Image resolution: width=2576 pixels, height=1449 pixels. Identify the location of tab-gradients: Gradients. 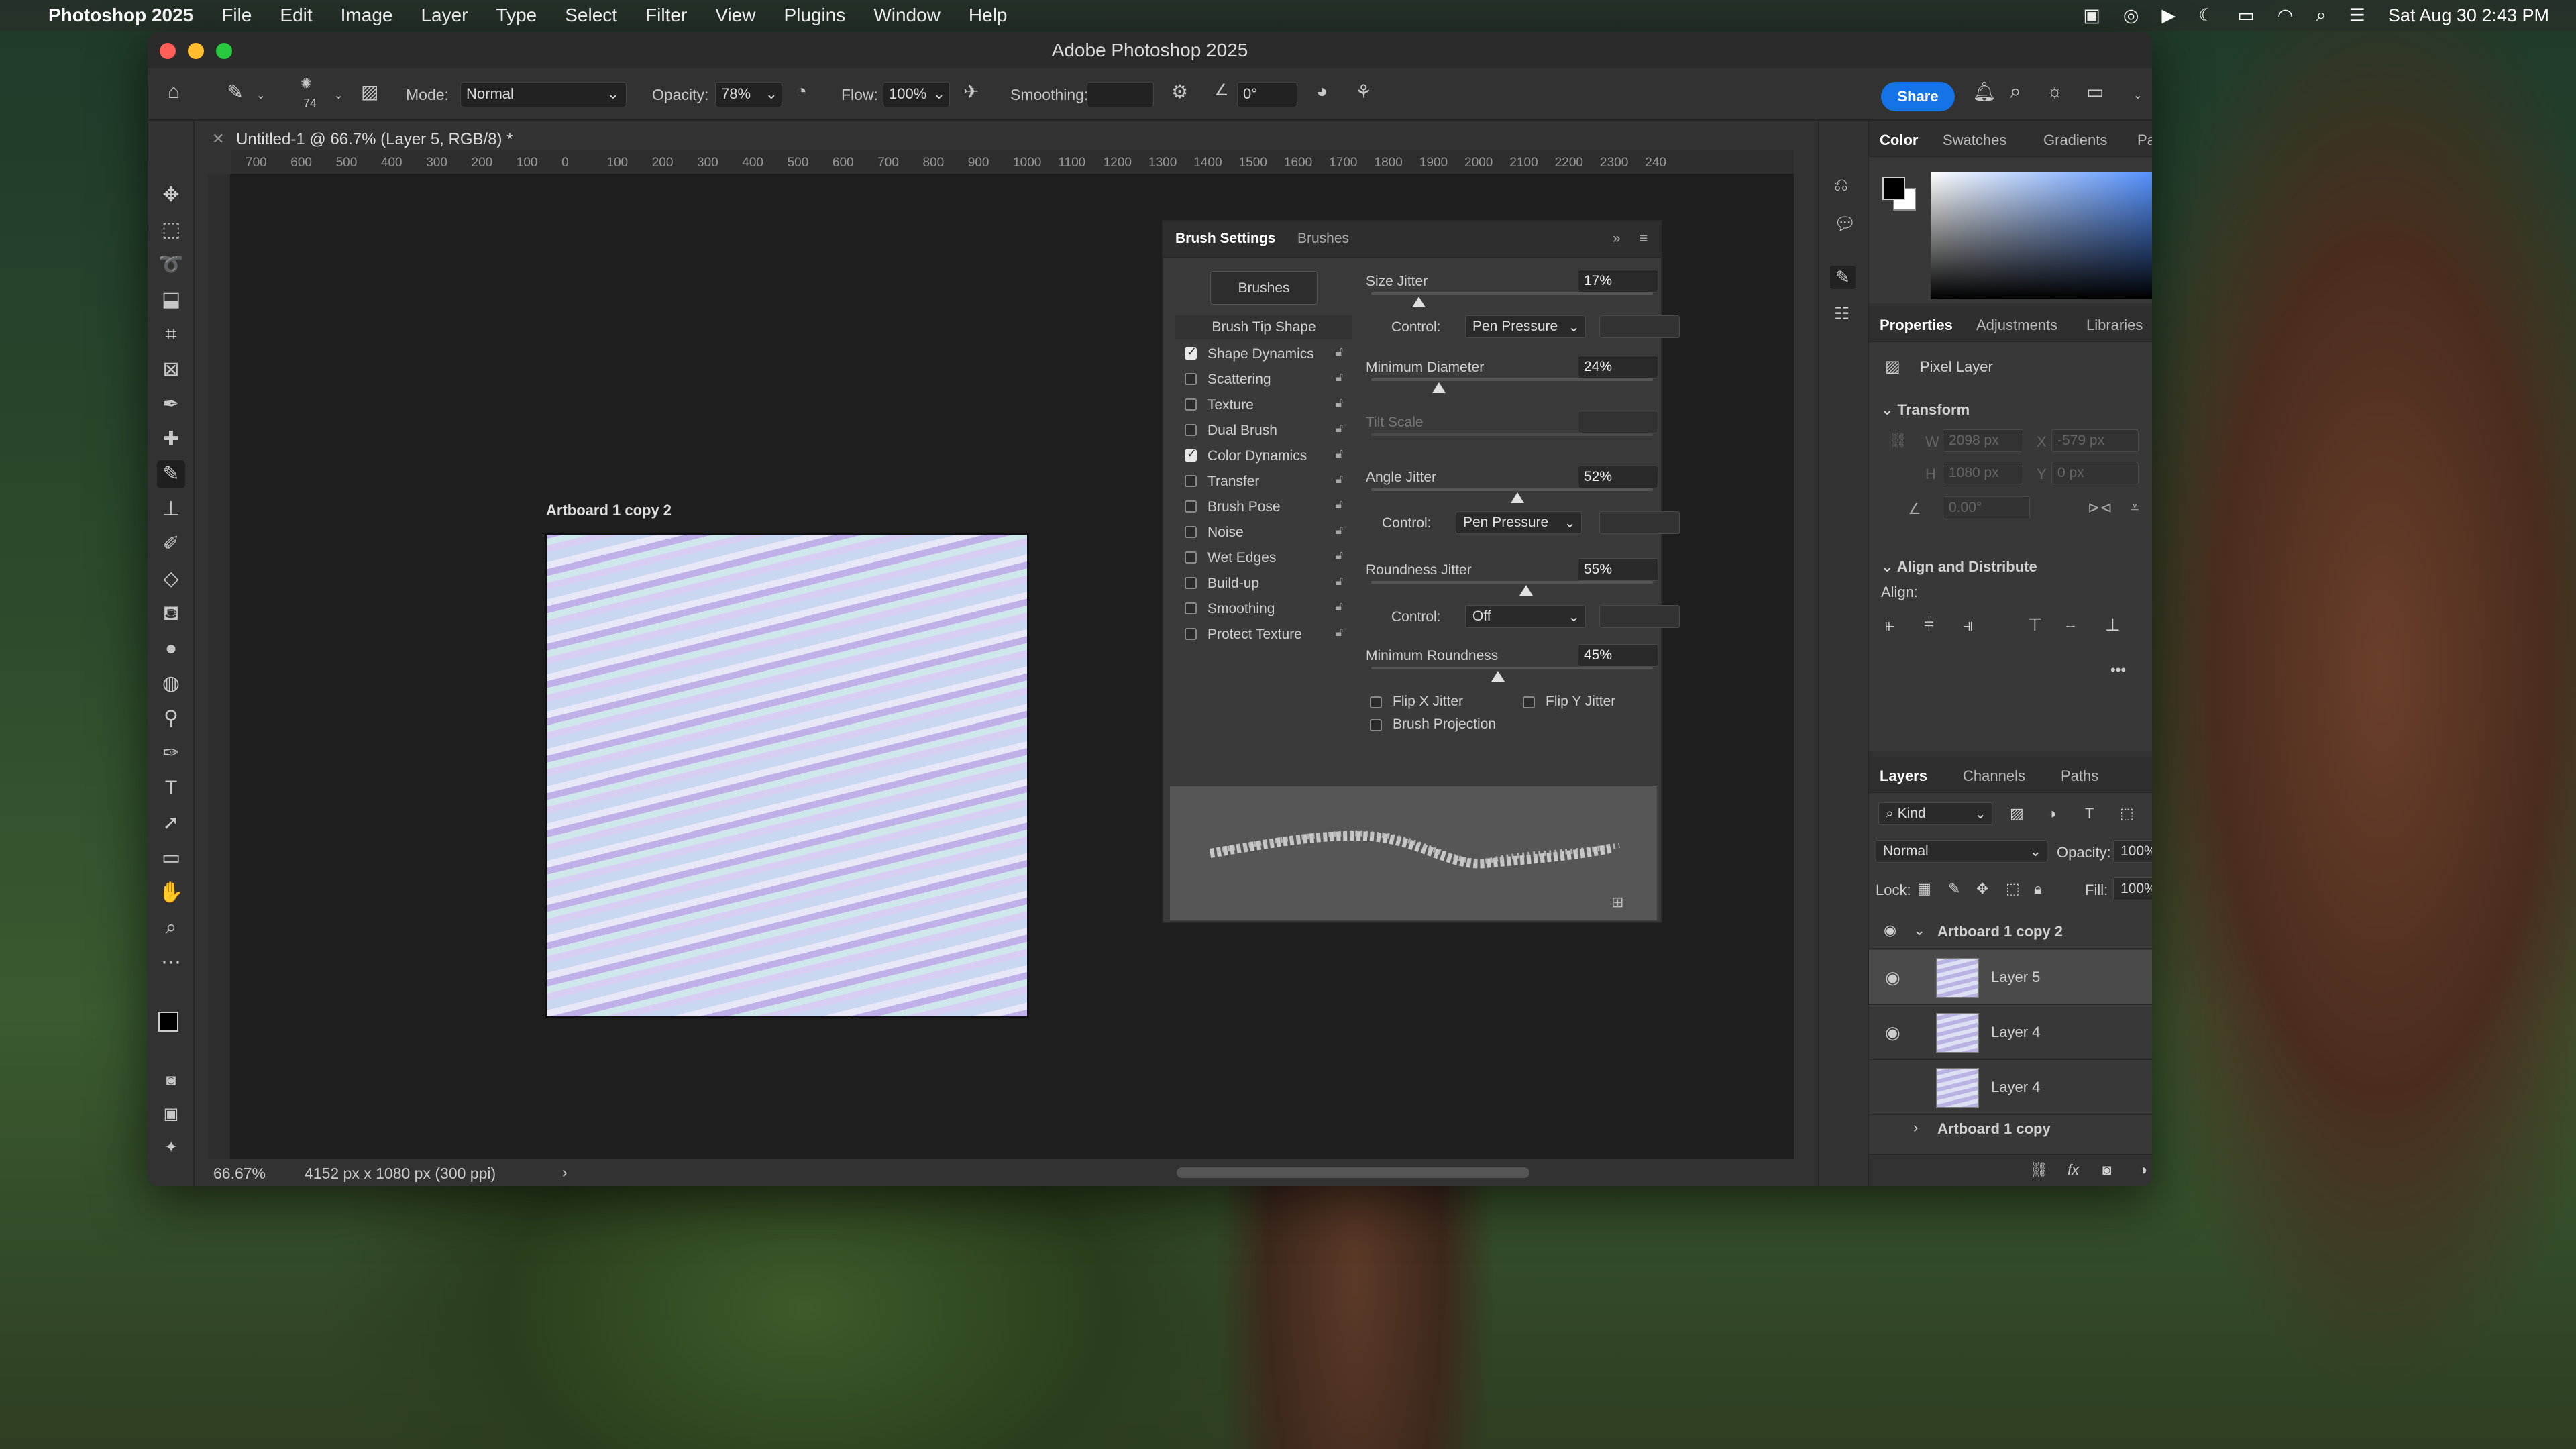
(2075, 140).